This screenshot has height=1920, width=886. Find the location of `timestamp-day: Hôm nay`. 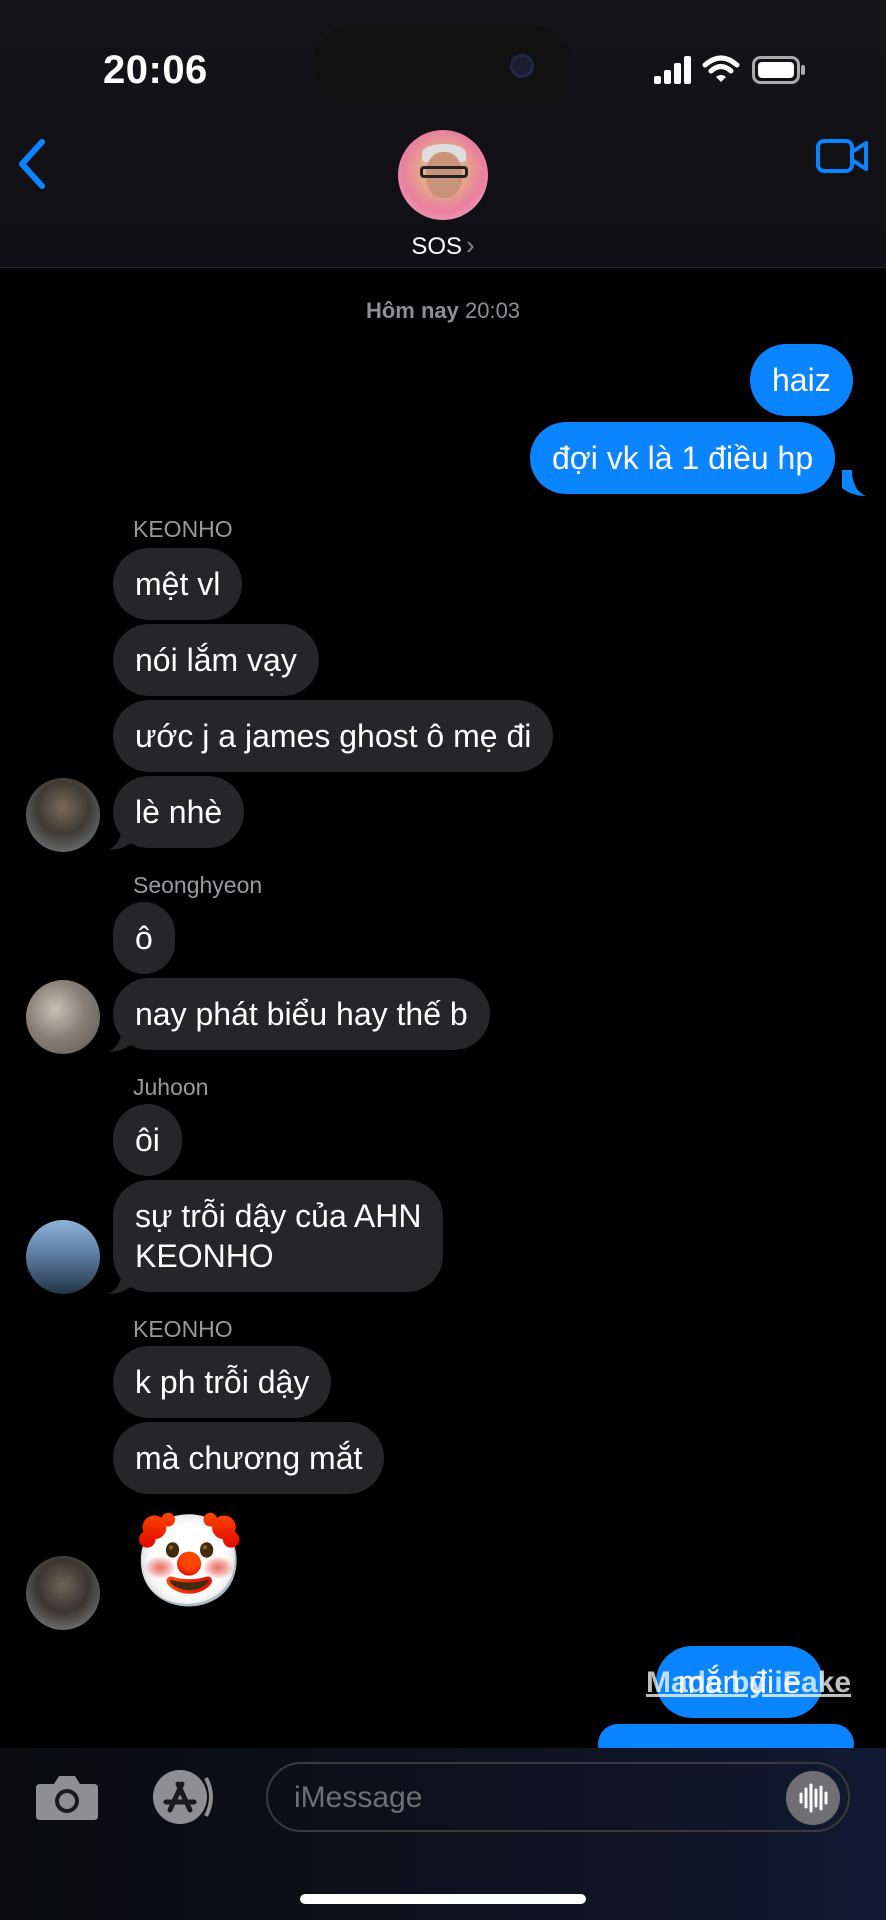

timestamp-day: Hôm nay is located at coordinates (412, 310).